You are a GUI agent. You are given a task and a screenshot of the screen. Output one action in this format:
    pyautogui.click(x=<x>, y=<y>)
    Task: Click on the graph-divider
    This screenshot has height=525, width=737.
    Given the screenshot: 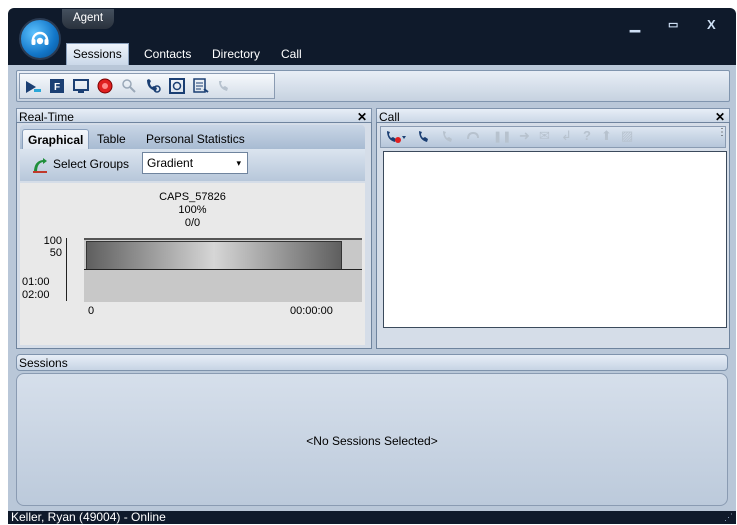 What is the action you would take?
    pyautogui.click(x=223, y=269)
    